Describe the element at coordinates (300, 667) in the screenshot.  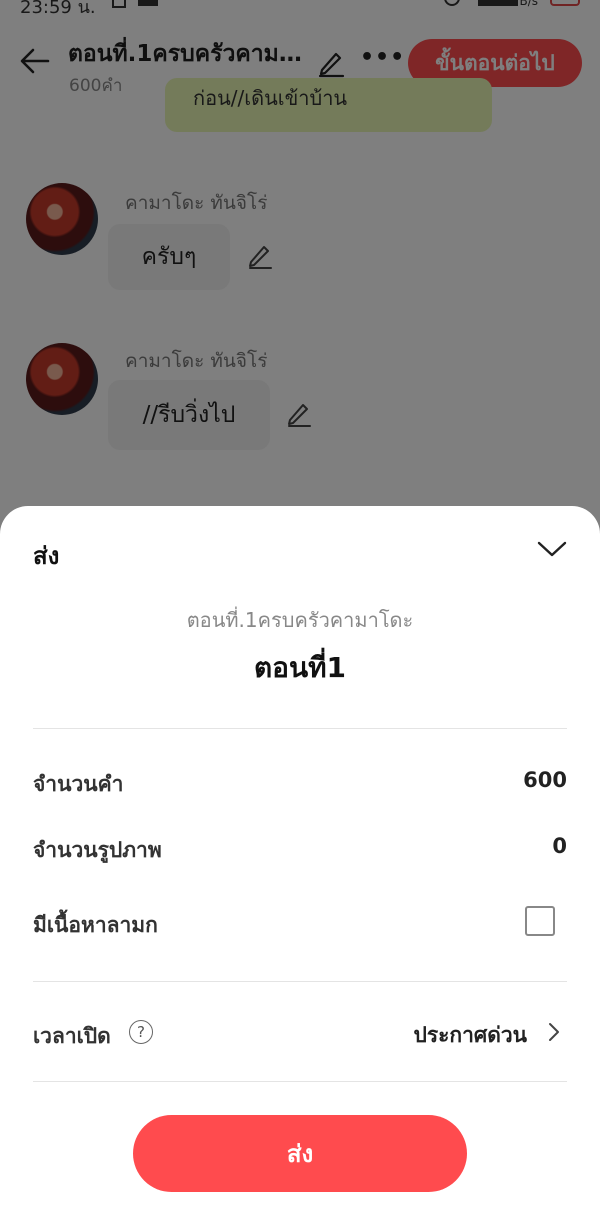
I see `episode-name: ตอนที่1` at that location.